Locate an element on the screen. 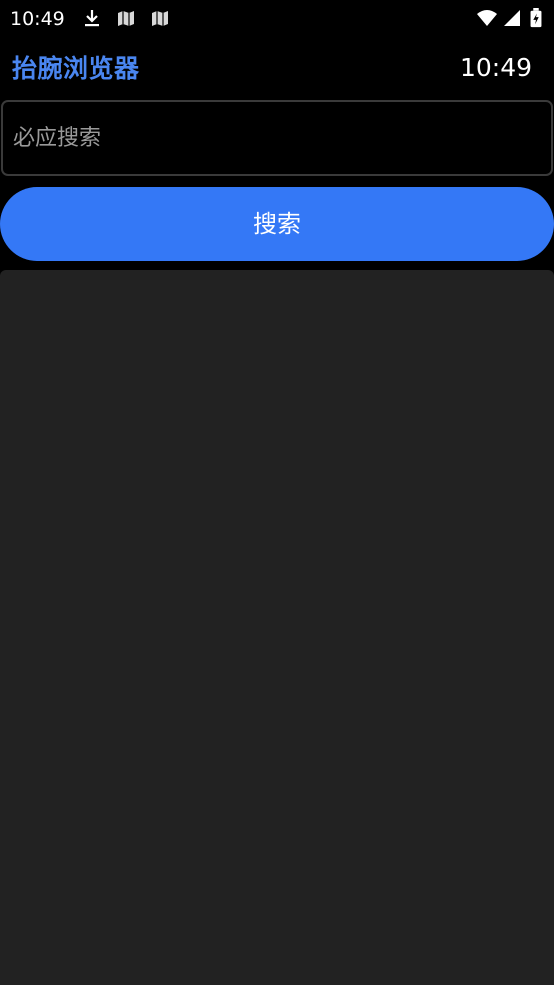 The image size is (554, 985). app-title: 抬腕浏览器 is located at coordinates (76, 68).